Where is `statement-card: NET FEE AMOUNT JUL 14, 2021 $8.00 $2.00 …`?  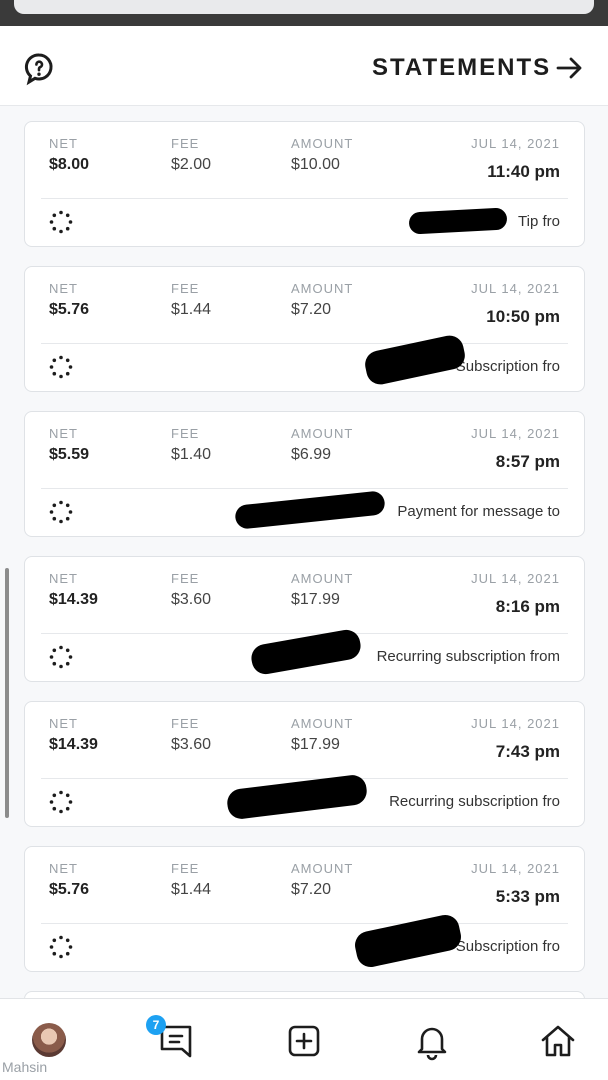
statement-card: NET FEE AMOUNT JUL 14, 2021 $8.00 $2.00 … is located at coordinates (304, 184).